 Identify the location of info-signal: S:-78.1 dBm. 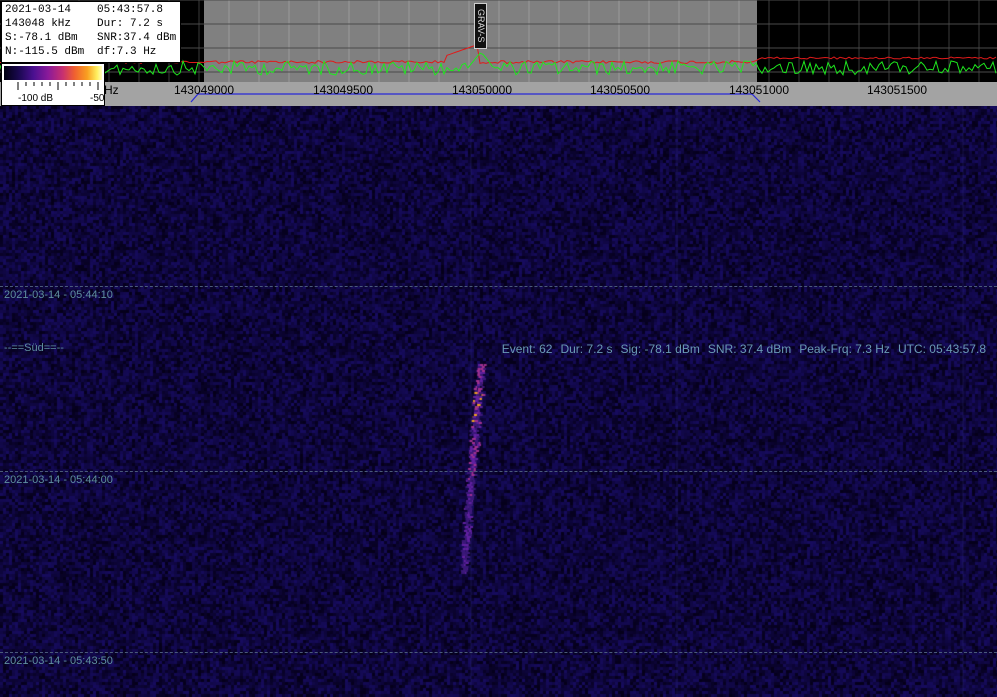
(41, 38).